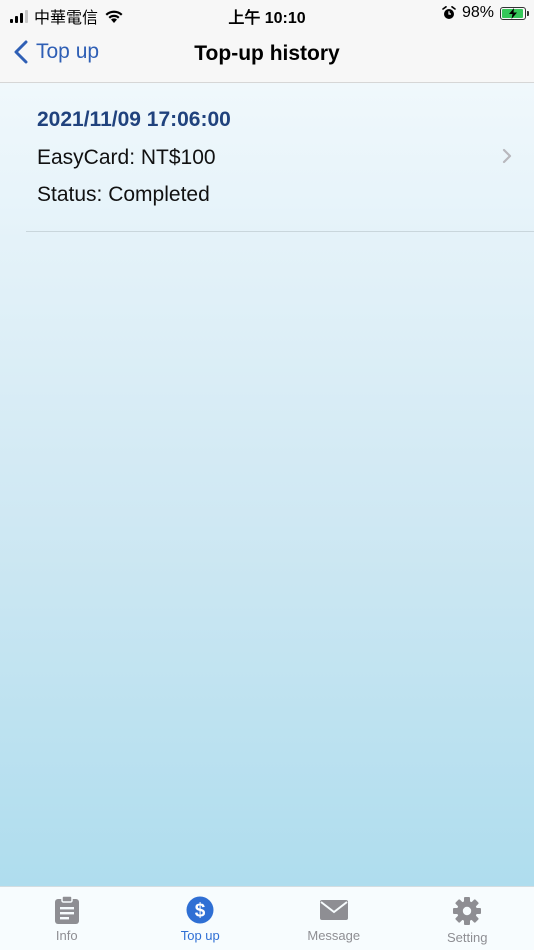  I want to click on battery-icon, so click(514, 13).